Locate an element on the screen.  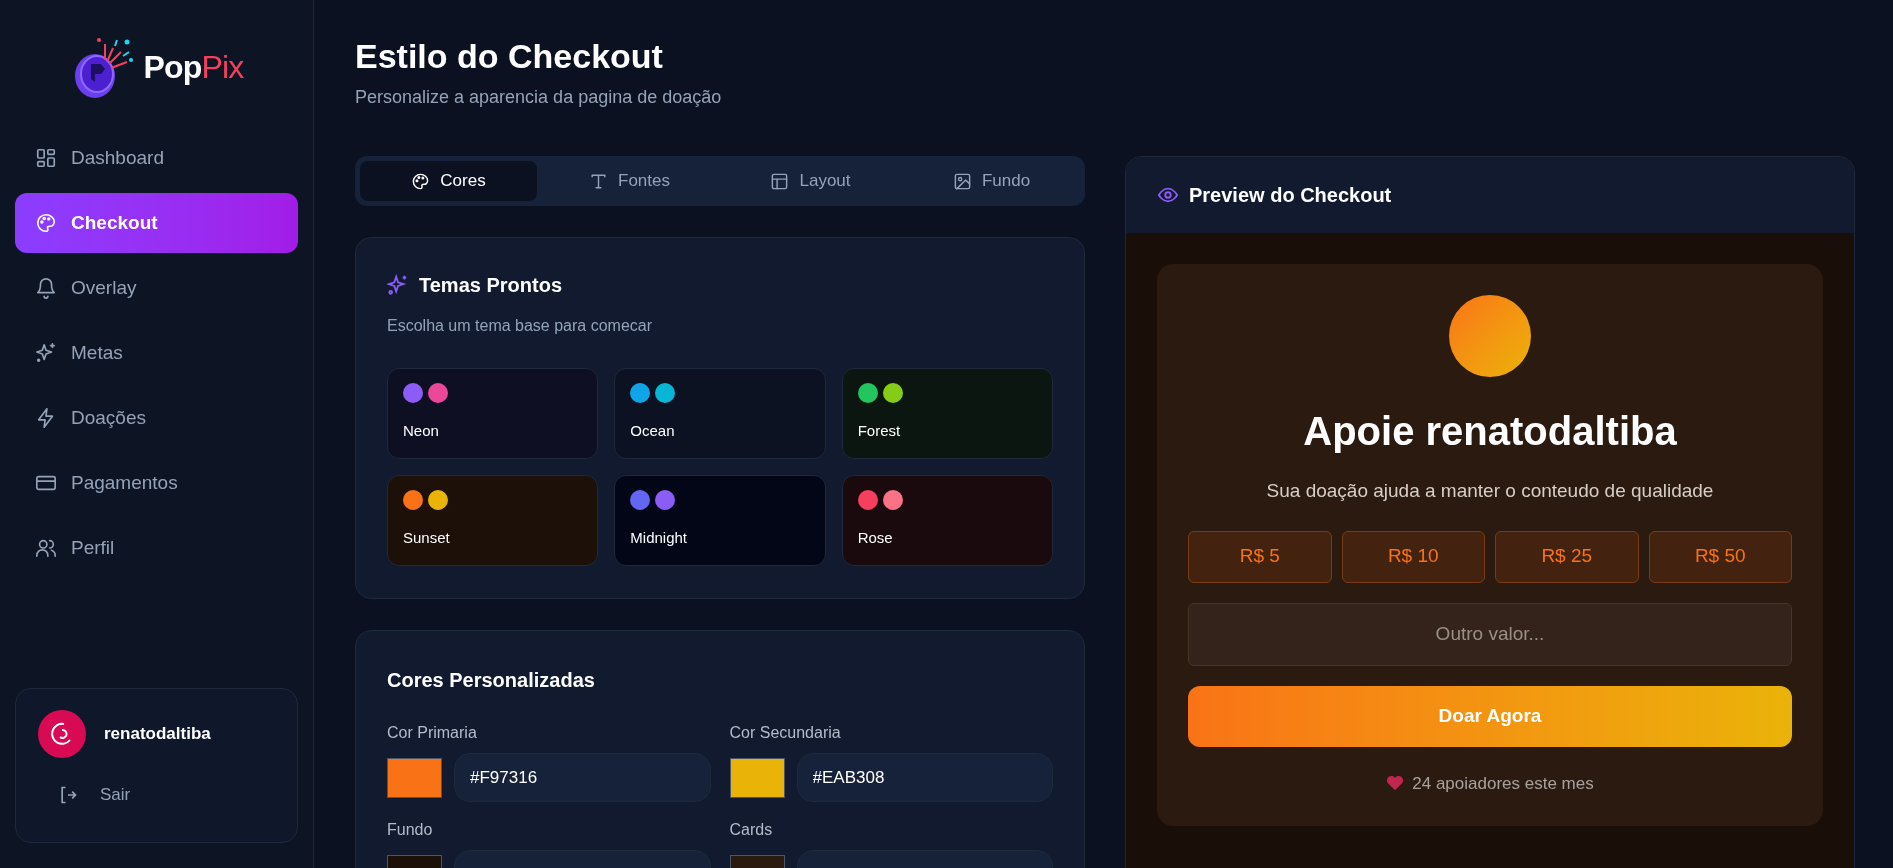
sidebar-item: Dashboard is located at coordinates (156, 158).